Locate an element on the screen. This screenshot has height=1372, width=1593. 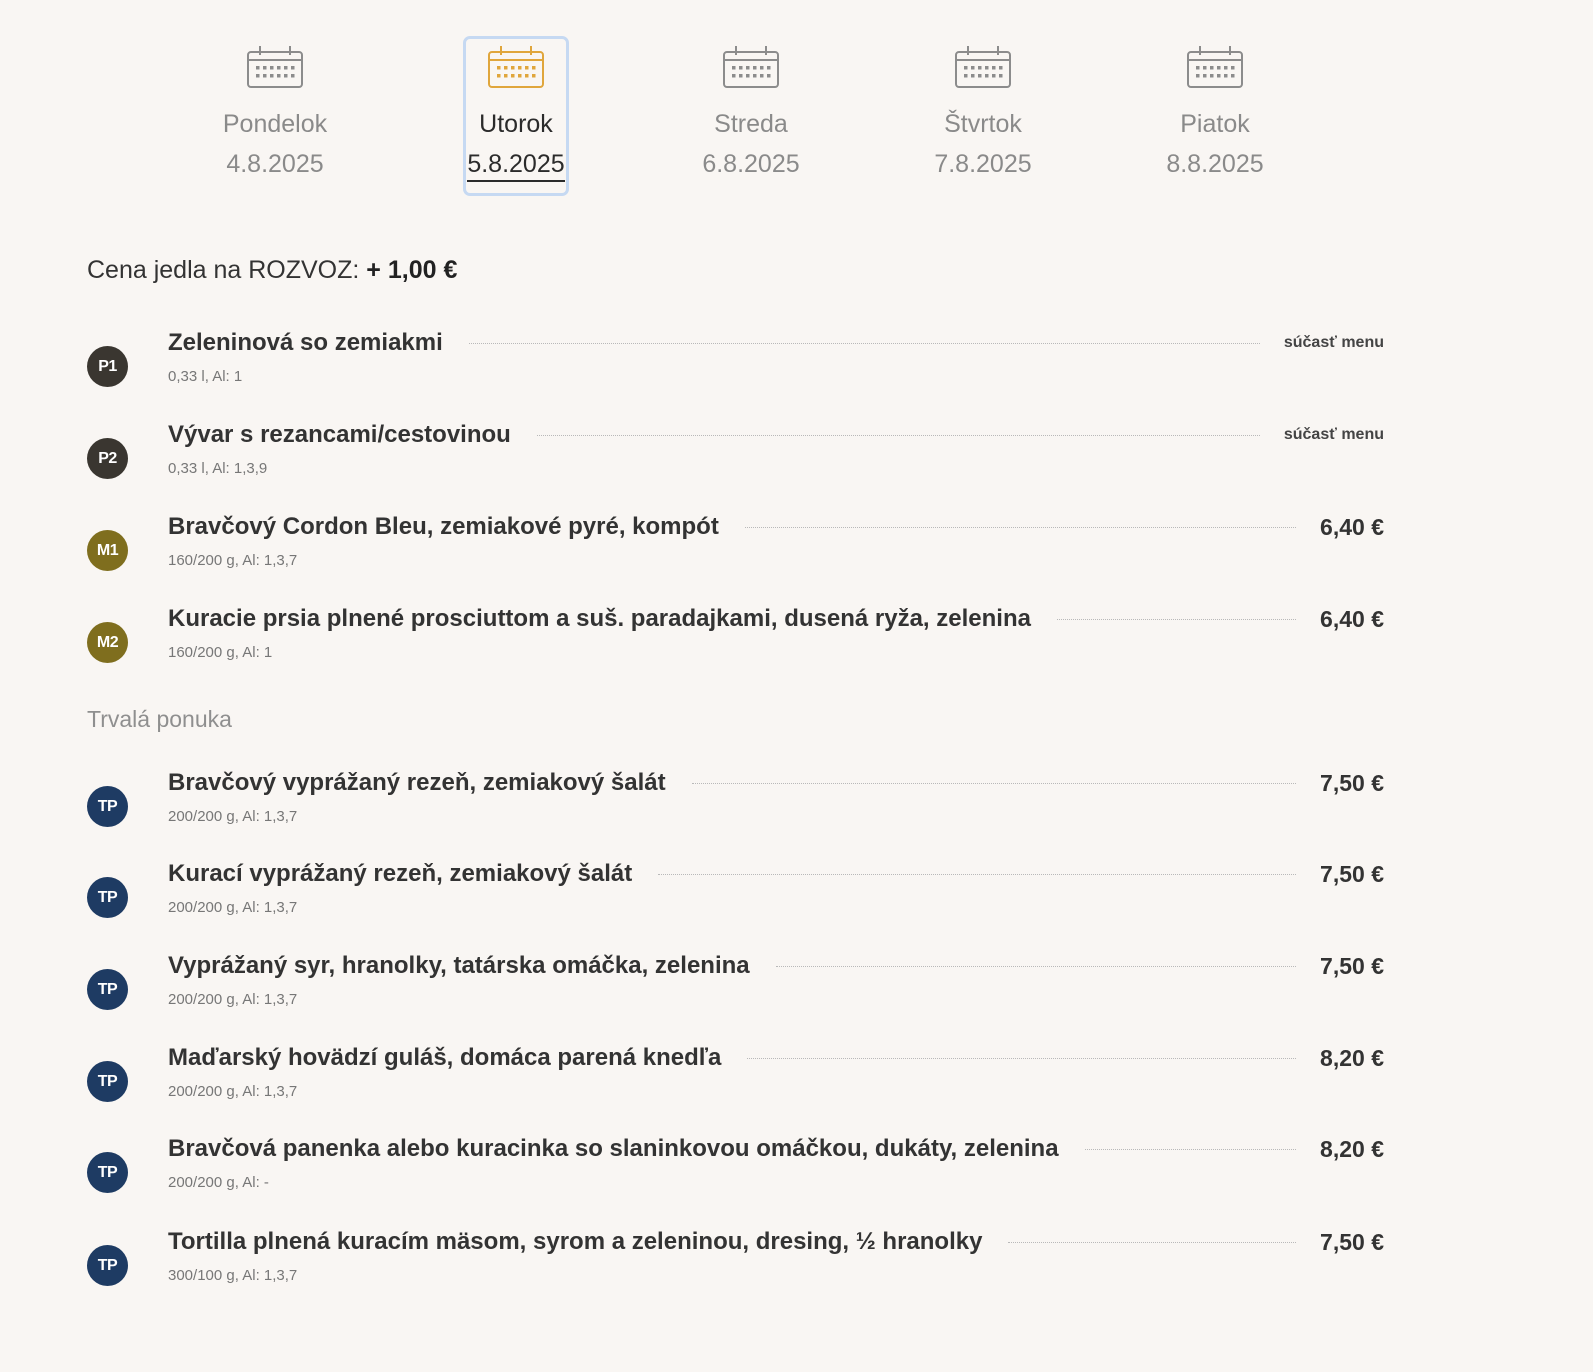
day-tab-pondelok: Pondelok 4.8.2025 is located at coordinates (275, 116).